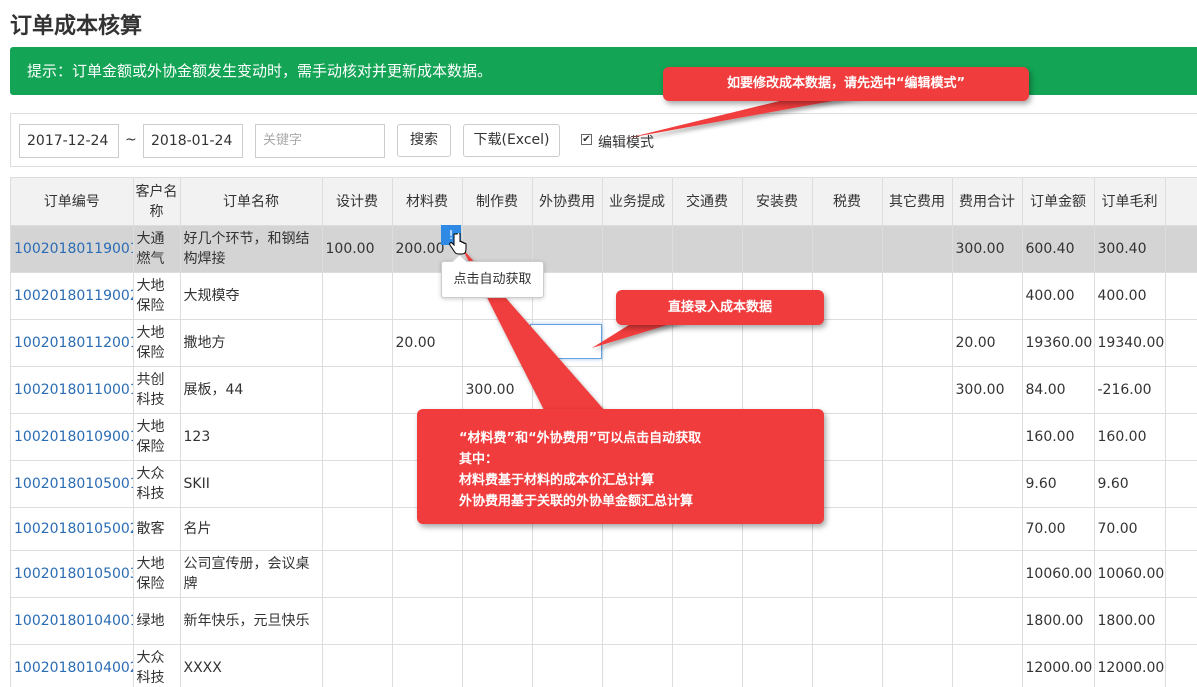  Describe the element at coordinates (847, 202) in the screenshot. I see `col-header-tax: 税费` at that location.